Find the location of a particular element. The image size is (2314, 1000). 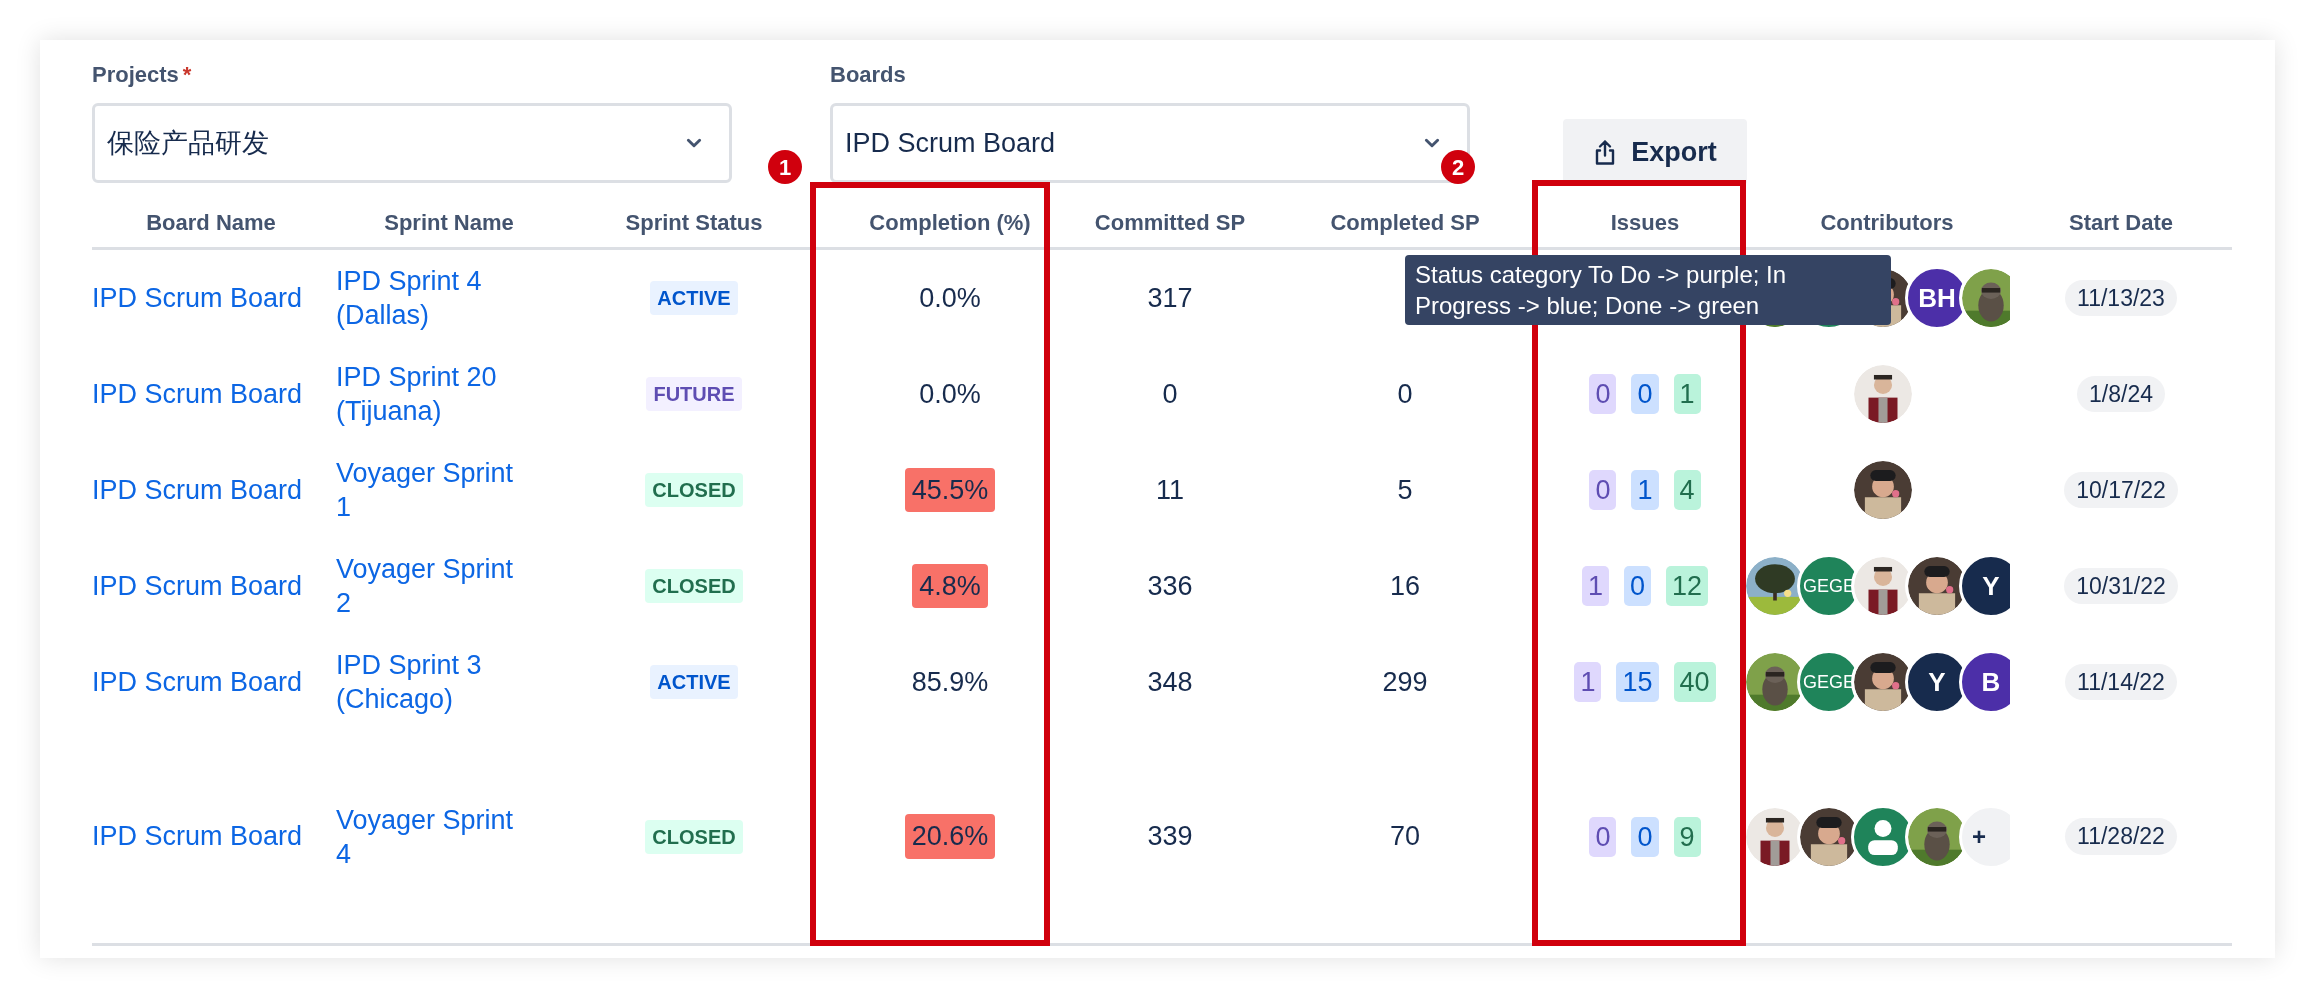

sprint-link: Voyager Sprint 2 is located at coordinates (434, 586).